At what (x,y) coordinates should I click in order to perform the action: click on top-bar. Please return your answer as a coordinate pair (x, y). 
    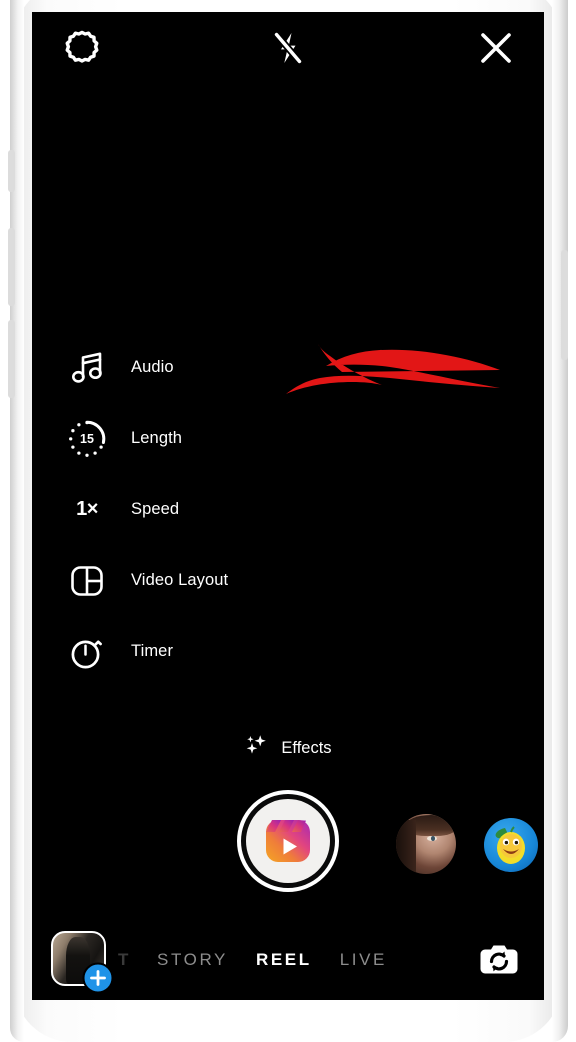
    Looking at the image, I should click on (288, 48).